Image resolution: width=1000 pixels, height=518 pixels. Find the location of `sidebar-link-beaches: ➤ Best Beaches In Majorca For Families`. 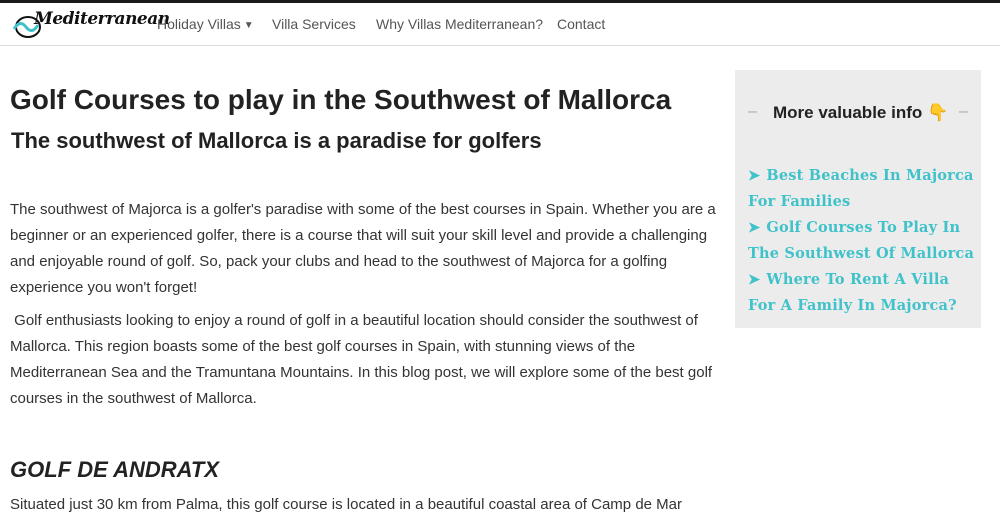

sidebar-link-beaches: ➤ Best Beaches In Majorca For Families is located at coordinates (862, 189).